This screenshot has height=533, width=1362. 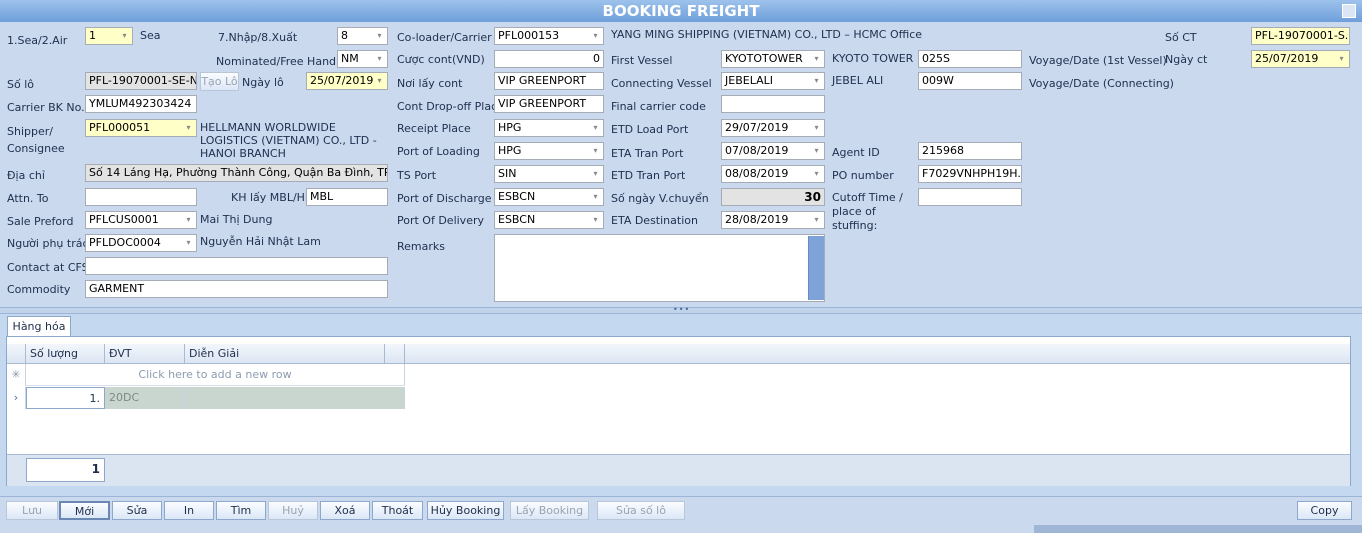 I want to click on lay-booking-button: Lấy Booking, so click(x=549, y=510).